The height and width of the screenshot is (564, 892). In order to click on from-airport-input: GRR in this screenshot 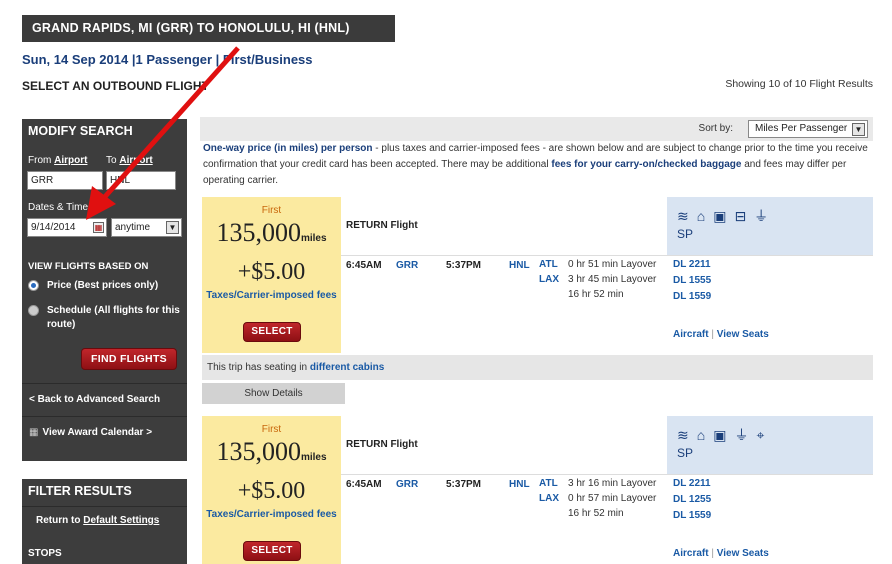, I will do `click(65, 180)`.